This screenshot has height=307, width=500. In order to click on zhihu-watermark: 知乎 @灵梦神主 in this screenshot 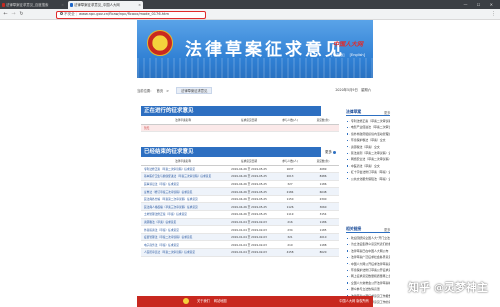, I will do `click(448, 287)`.